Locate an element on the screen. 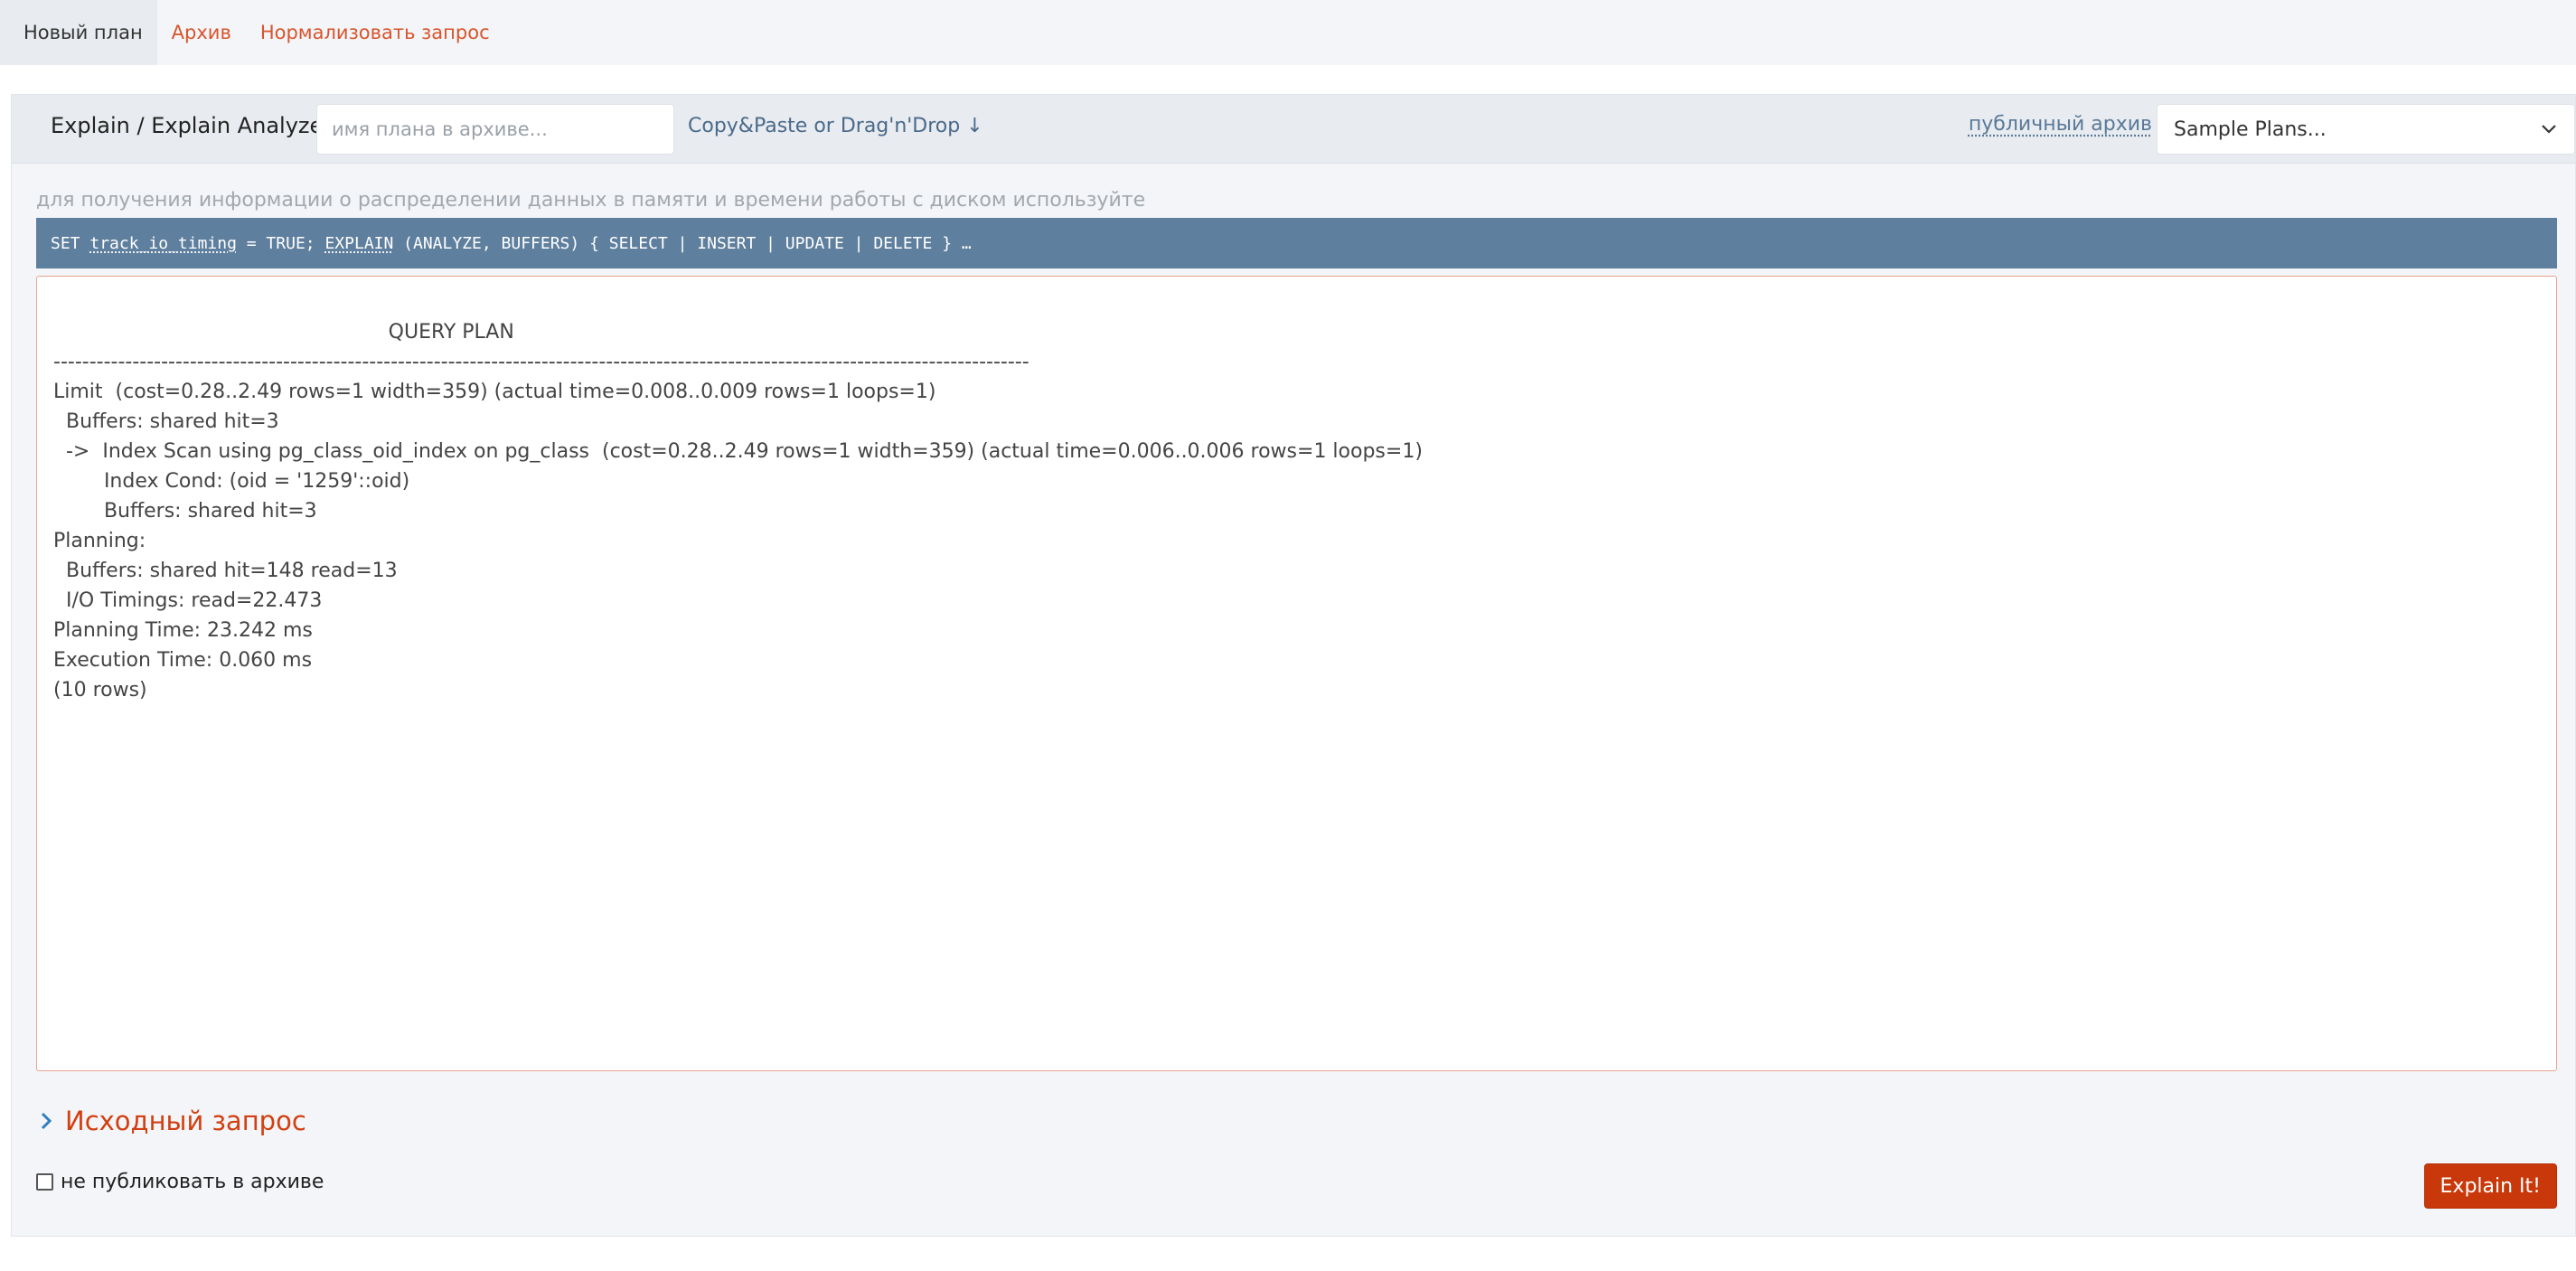 Image resolution: width=2576 pixels, height=1271 pixels. tab-normalize-query: Нормализовать запрос is located at coordinates (375, 32).